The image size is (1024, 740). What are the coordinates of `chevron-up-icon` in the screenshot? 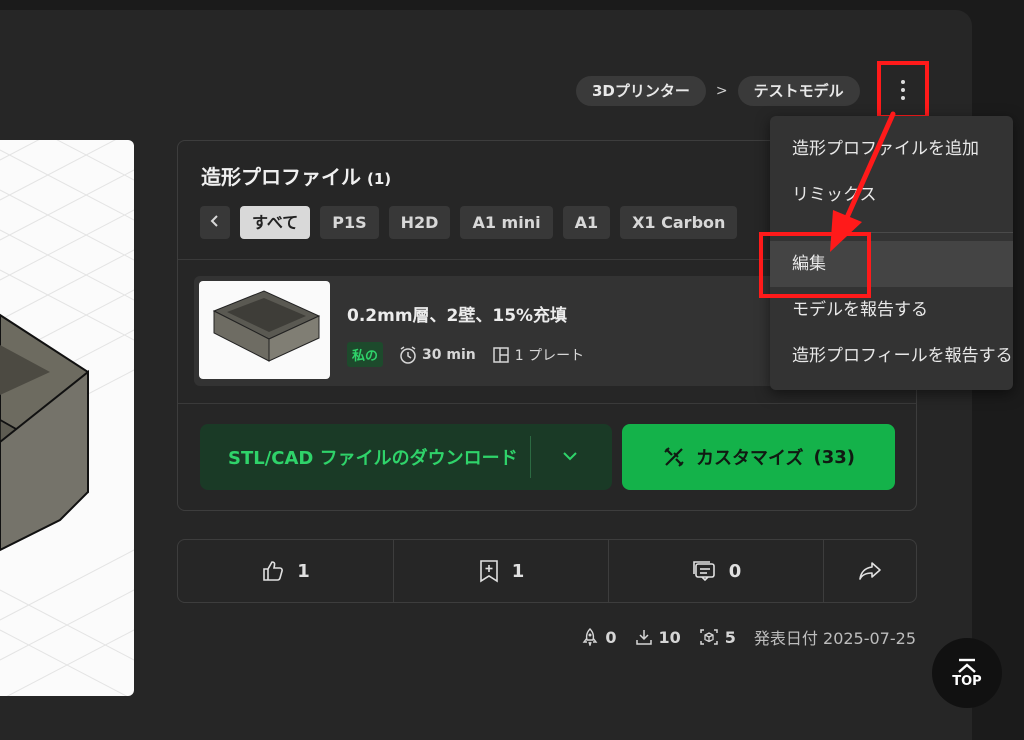 It's located at (967, 665).